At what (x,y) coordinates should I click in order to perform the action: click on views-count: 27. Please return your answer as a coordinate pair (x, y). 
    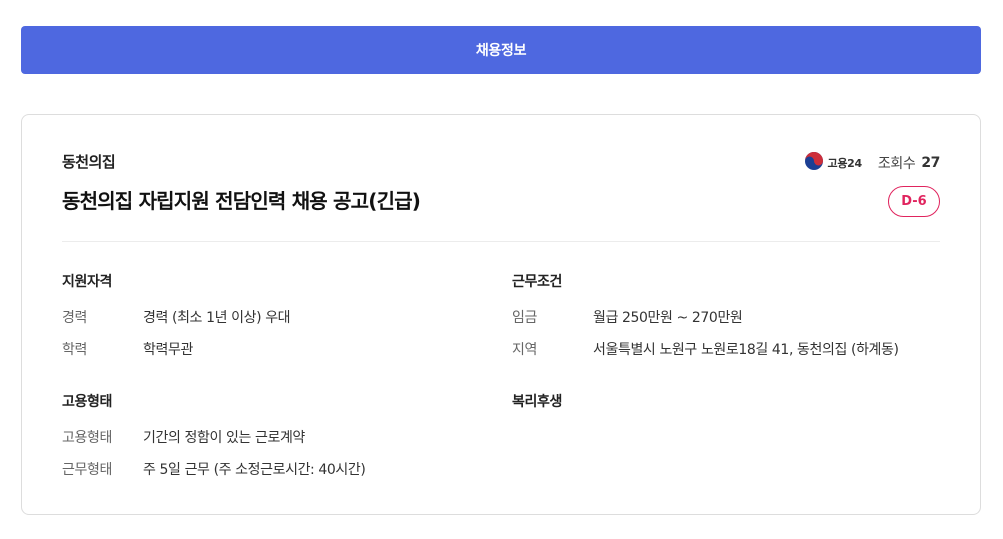
    Looking at the image, I should click on (930, 163).